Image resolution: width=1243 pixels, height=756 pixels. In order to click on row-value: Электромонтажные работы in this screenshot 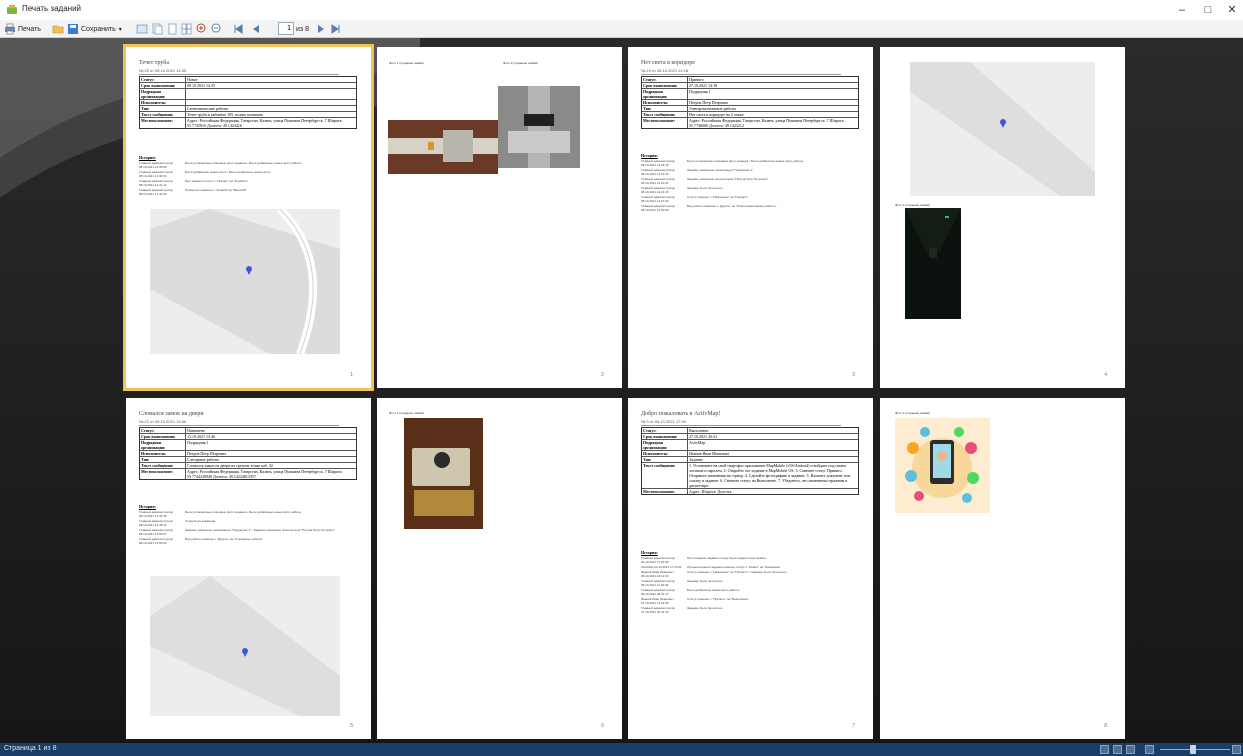, I will do `click(712, 108)`.